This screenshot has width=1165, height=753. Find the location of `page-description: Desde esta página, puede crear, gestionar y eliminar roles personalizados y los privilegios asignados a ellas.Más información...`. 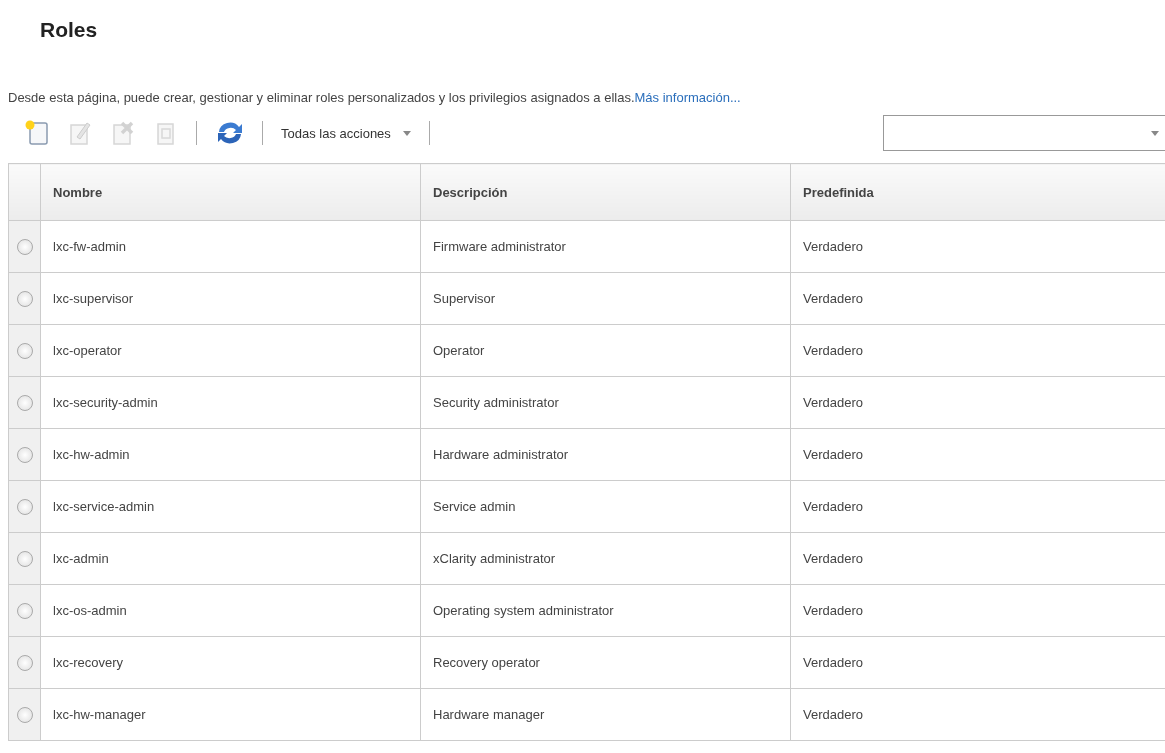

page-description: Desde esta página, puede crear, gestionar y eliminar roles personalizados y los privilegios asignados a ellas.Más información... is located at coordinates (374, 97).